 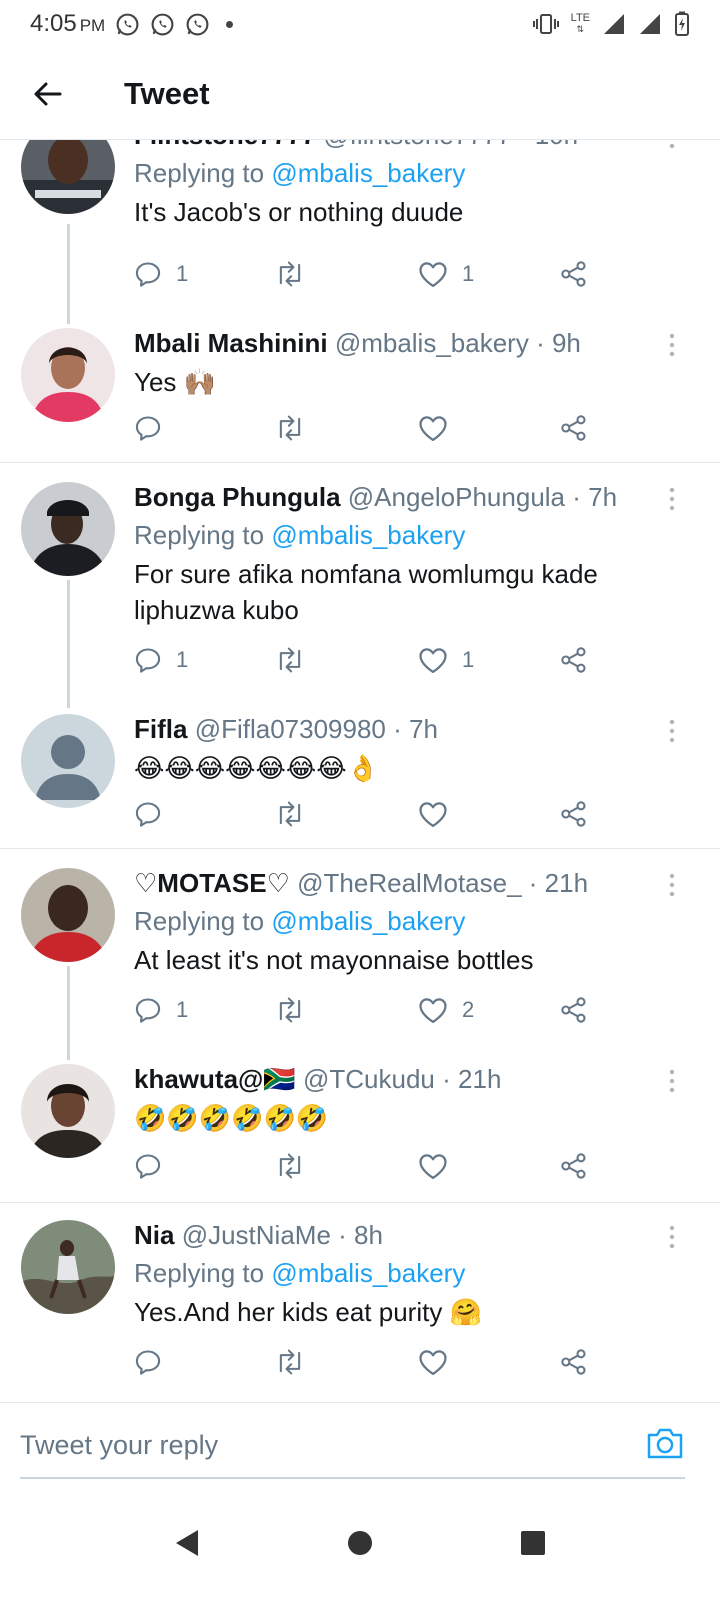 I want to click on triangle-back-icon, so click(x=186, y=1543).